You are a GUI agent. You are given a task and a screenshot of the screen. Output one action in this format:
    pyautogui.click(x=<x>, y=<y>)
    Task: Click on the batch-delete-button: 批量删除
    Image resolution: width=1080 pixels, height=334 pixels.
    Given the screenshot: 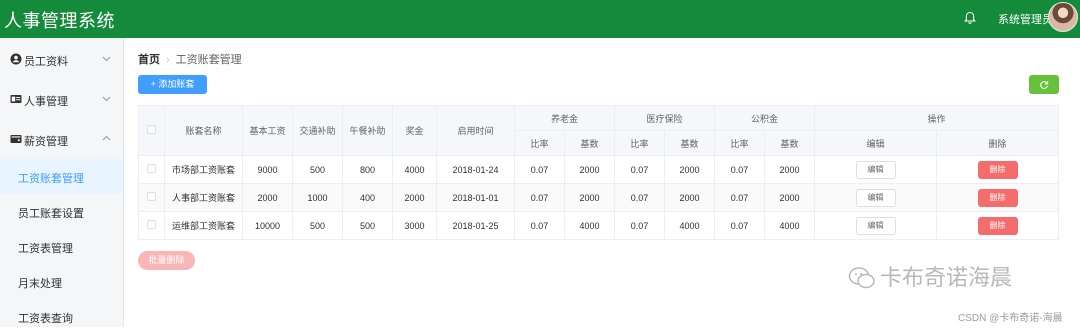 What is the action you would take?
    pyautogui.click(x=166, y=260)
    